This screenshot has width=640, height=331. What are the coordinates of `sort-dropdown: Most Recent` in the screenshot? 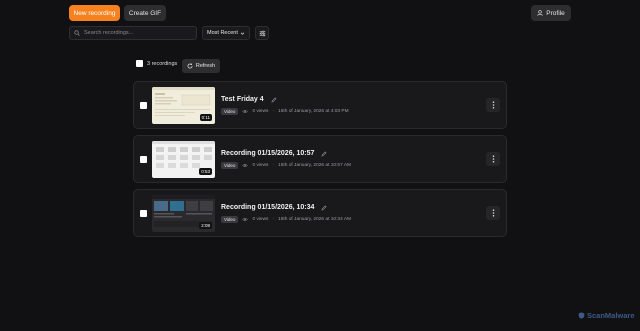 It's located at (226, 33).